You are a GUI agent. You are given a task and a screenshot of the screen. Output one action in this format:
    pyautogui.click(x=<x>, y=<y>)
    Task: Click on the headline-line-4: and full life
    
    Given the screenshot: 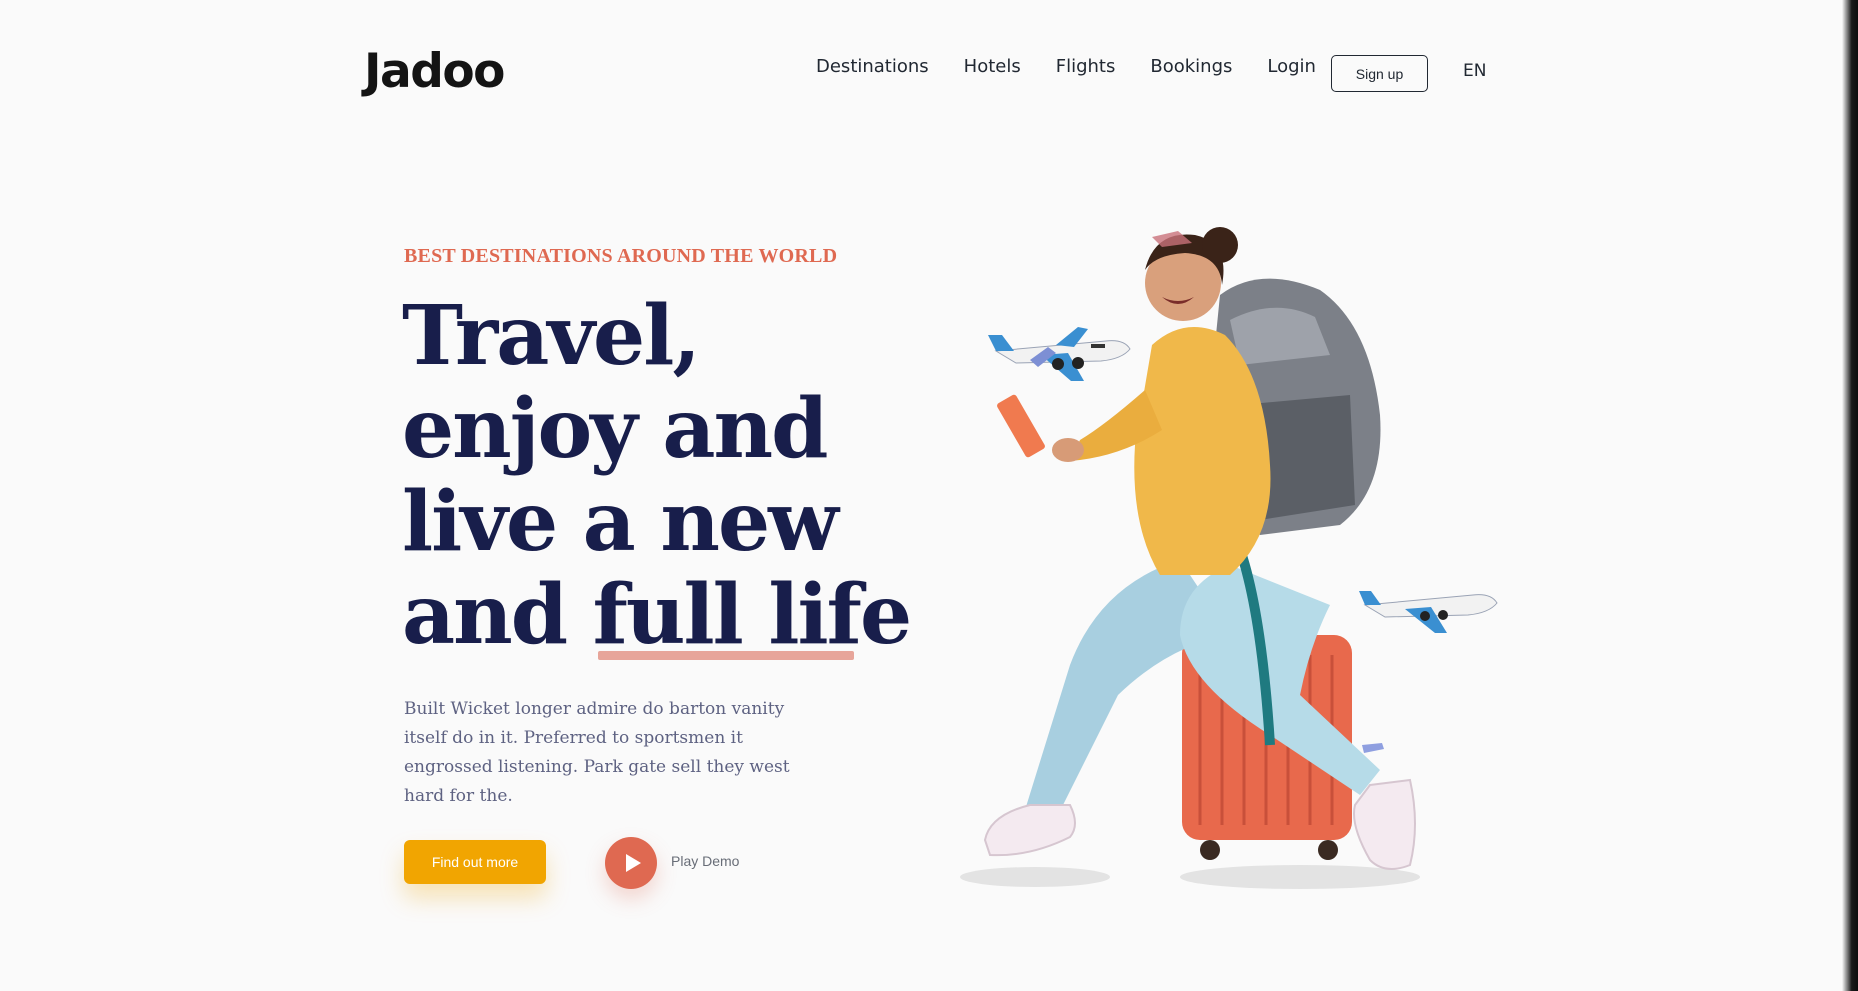 What is the action you would take?
    pyautogui.click(x=657, y=615)
    